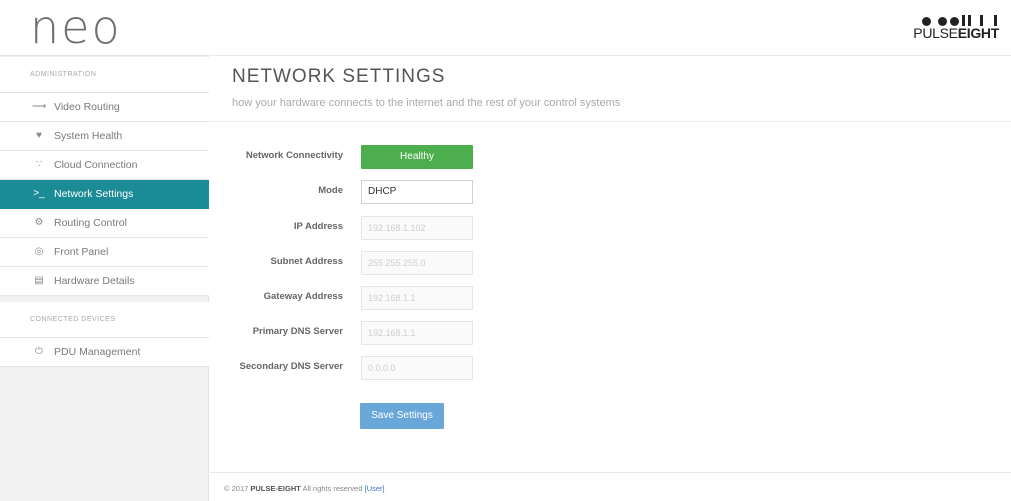 Image resolution: width=1011 pixels, height=501 pixels. I want to click on home-icon: ⟶, so click(39, 106).